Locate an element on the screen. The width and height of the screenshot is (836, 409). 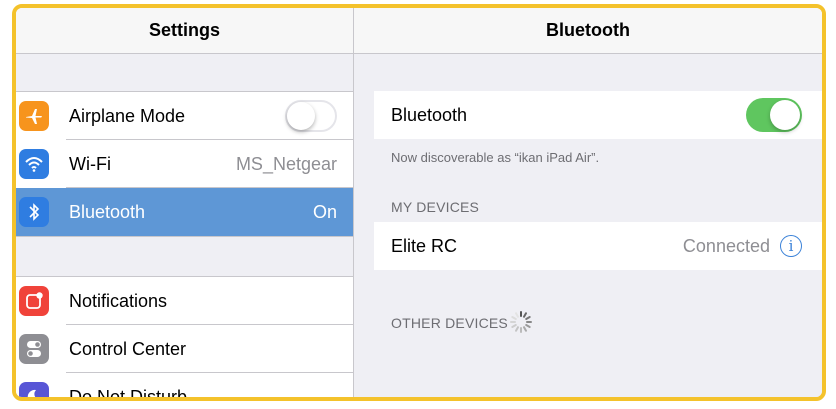
sidebar-item-label: Wi-Fi is located at coordinates (90, 163).